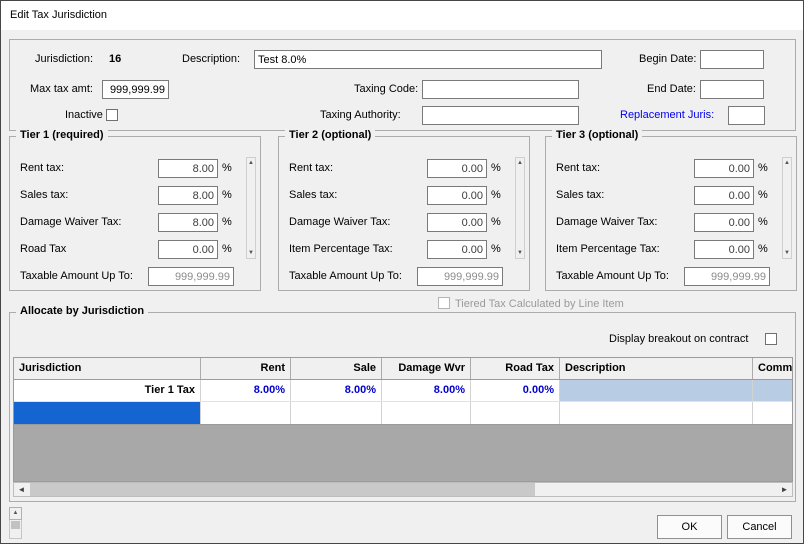 The width and height of the screenshot is (804, 544). Describe the element at coordinates (428, 59) in the screenshot. I see `description-input` at that location.